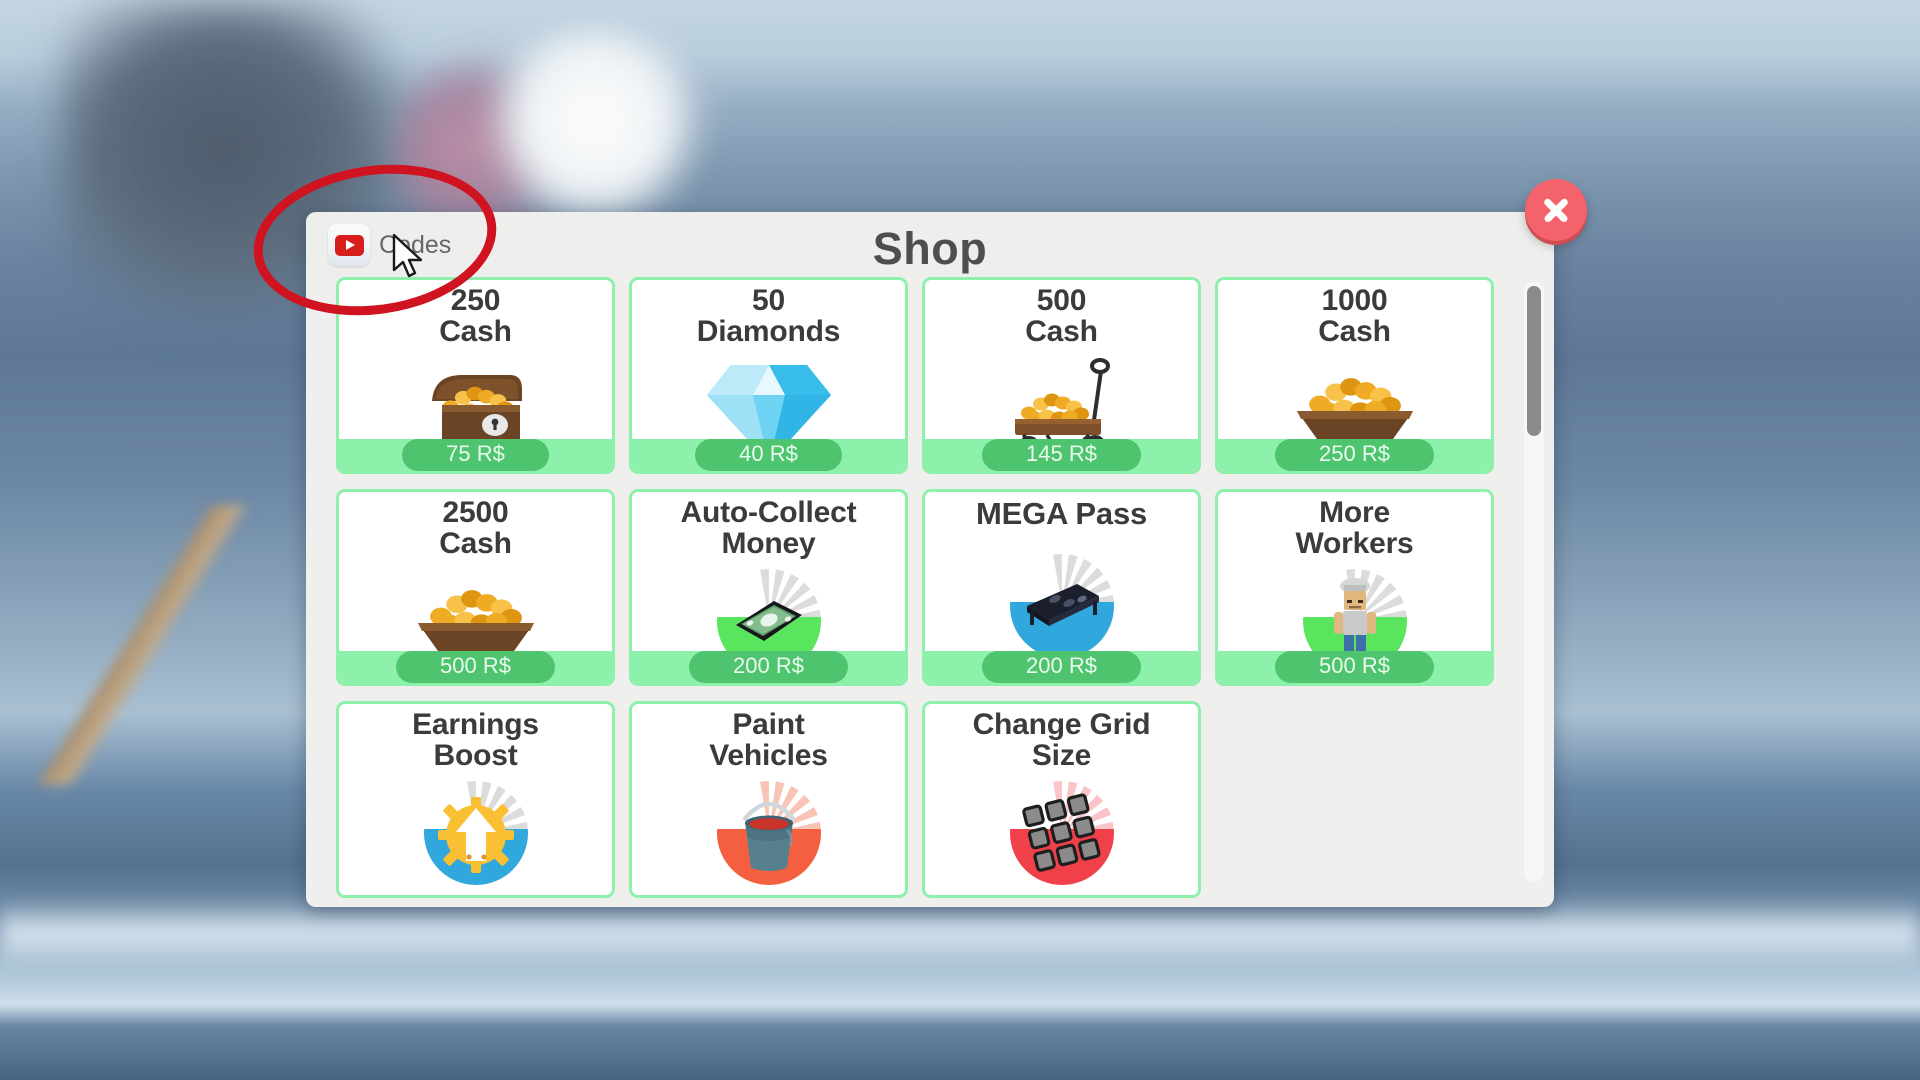 The width and height of the screenshot is (1920, 1080). I want to click on shop-item-price-bar: 40 R$, so click(768, 455).